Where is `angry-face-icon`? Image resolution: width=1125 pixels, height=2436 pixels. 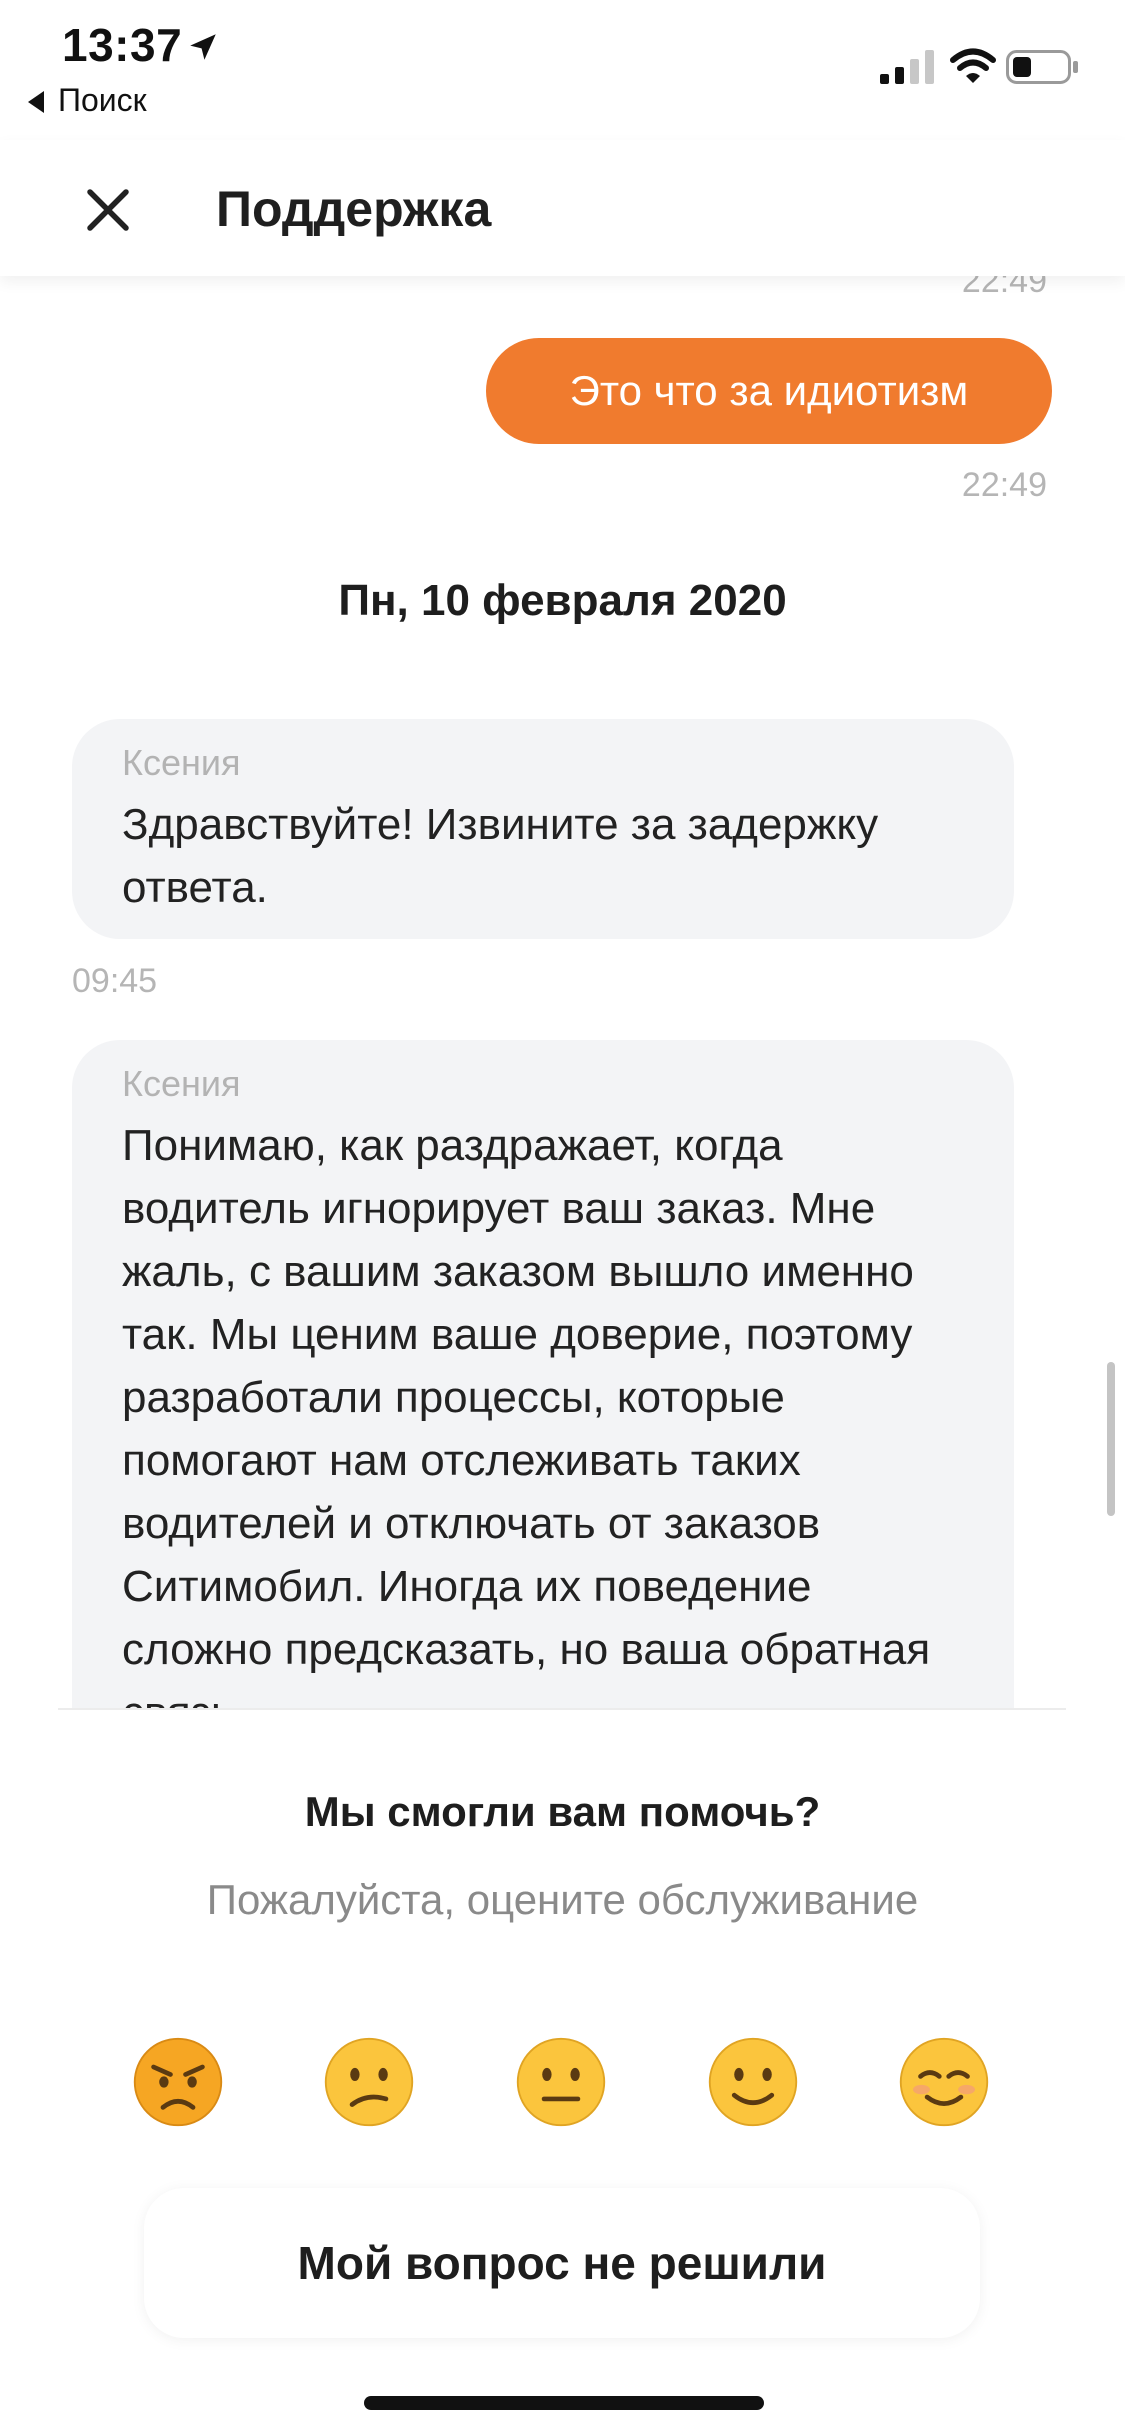
angry-face-icon is located at coordinates (178, 2082).